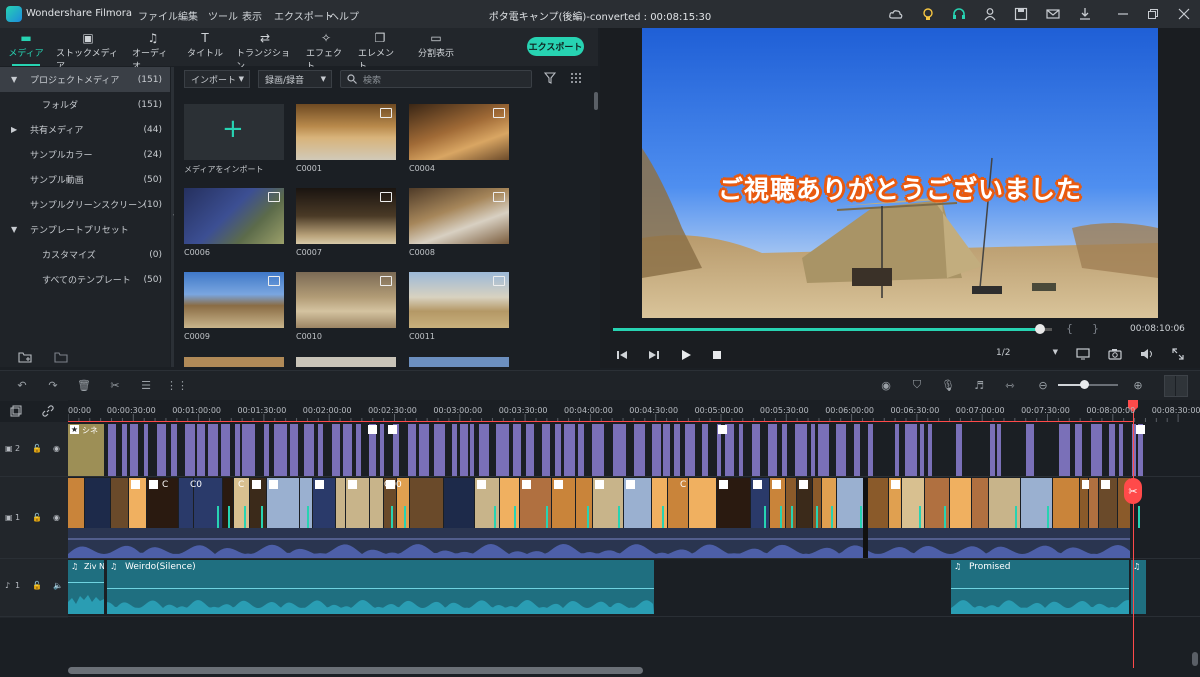  What do you see at coordinates (234, 216) in the screenshot?
I see `media-thumb-c0006` at bounding box center [234, 216].